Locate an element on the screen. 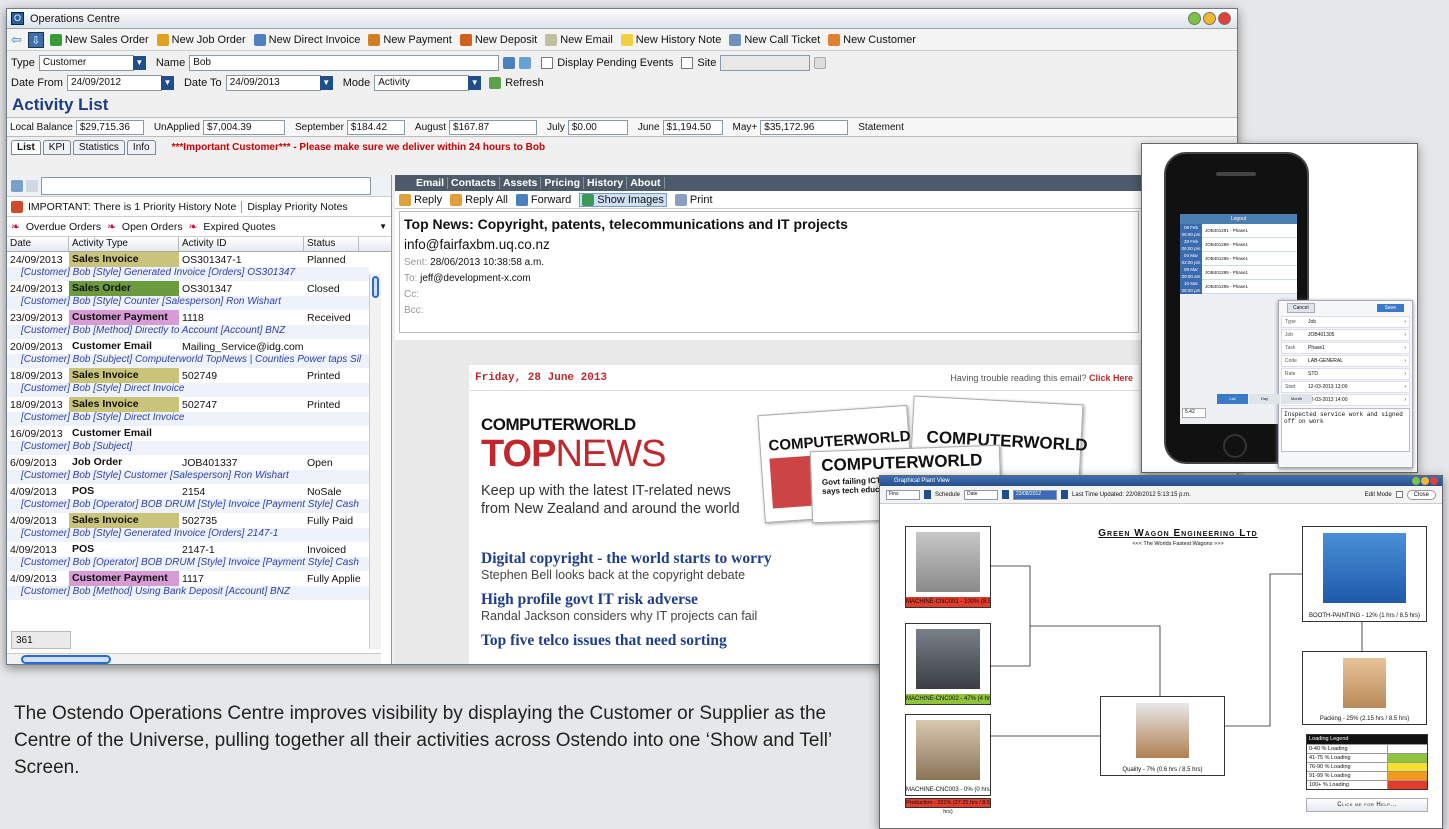 The height and width of the screenshot is (829, 1449). lookup-icon is located at coordinates (509, 63).